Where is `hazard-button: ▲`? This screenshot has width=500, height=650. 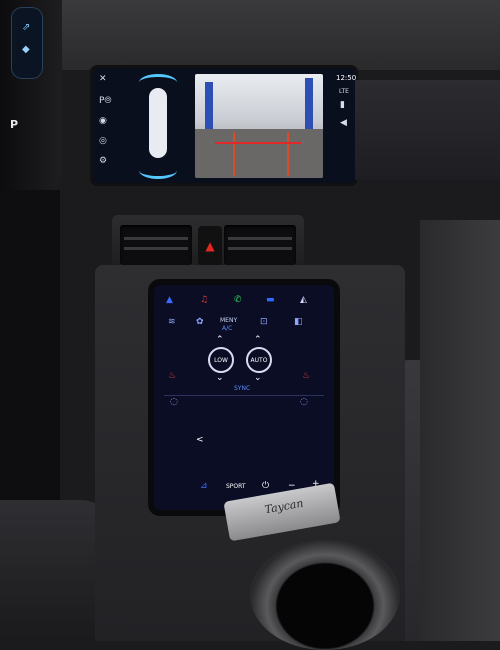
hazard-button: ▲ is located at coordinates (210, 246).